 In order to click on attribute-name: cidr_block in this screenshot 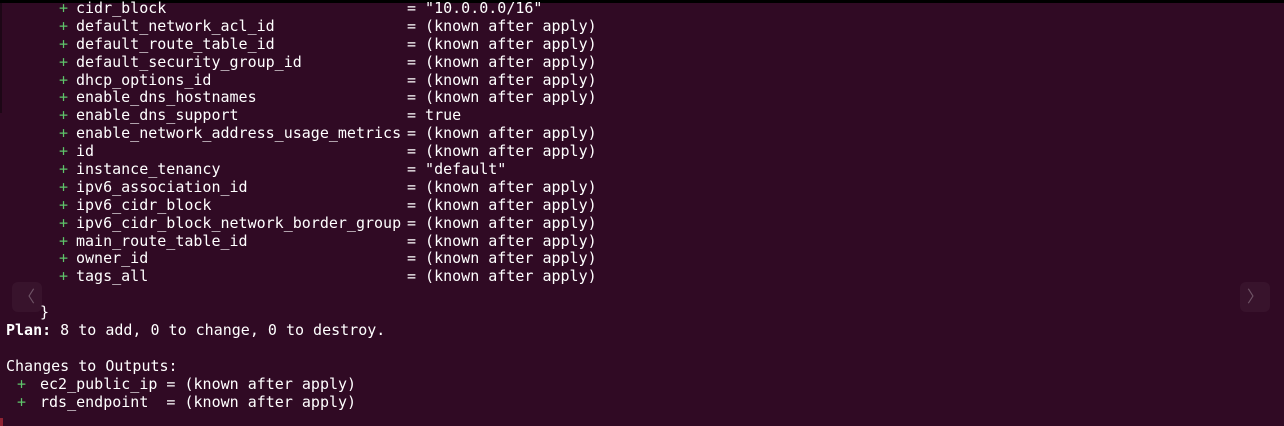, I will do `click(121, 8)`.